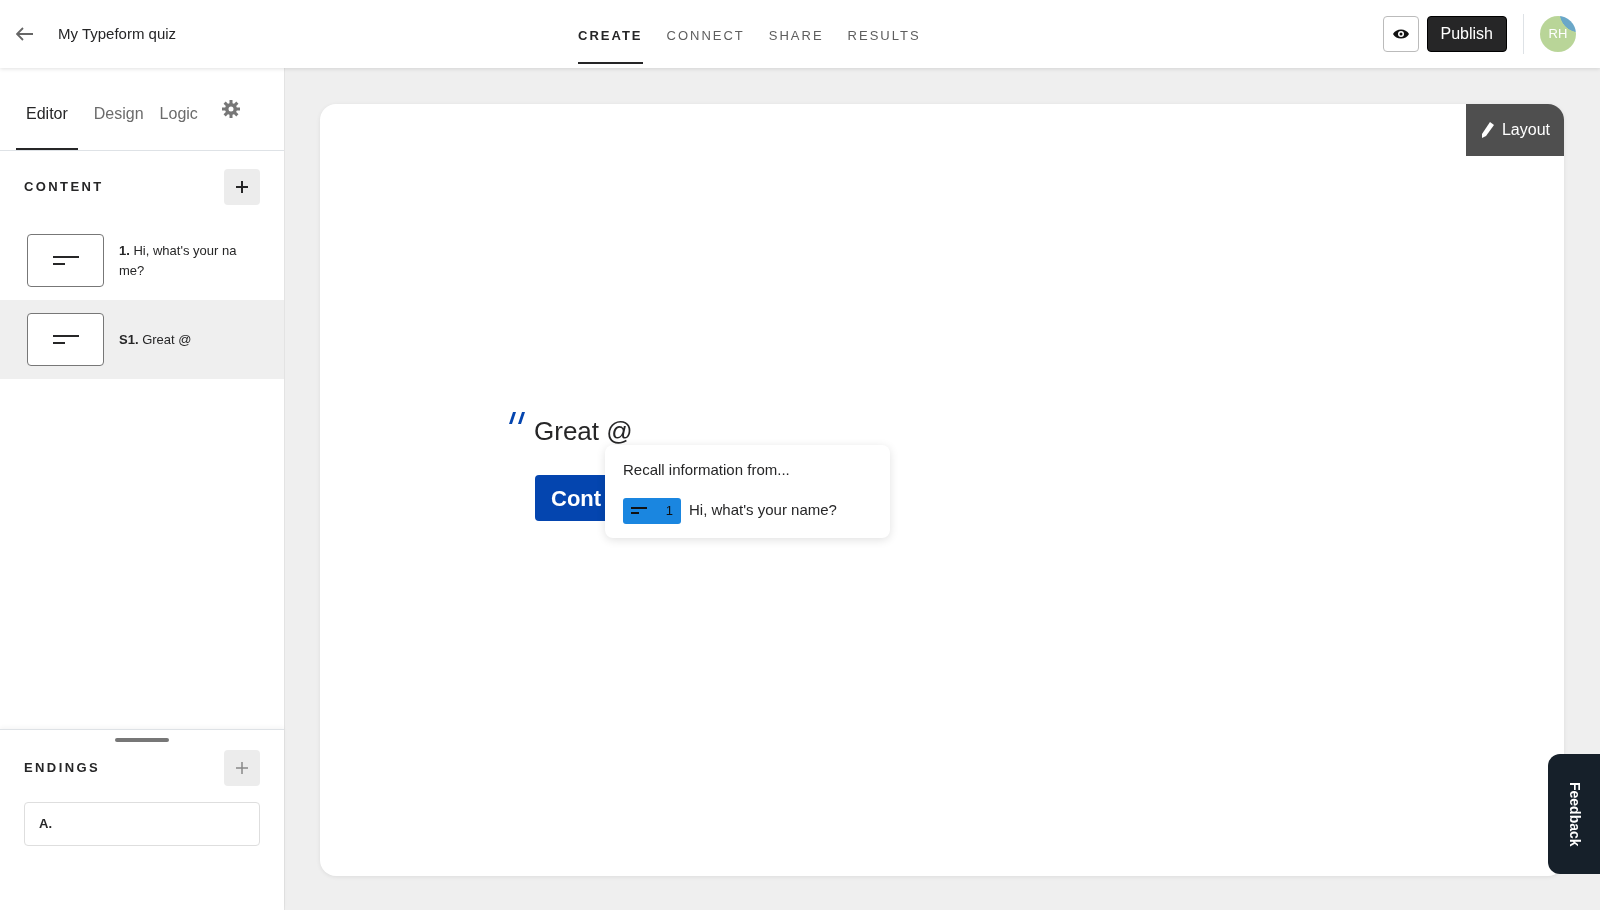 The image size is (1600, 910). Describe the element at coordinates (178, 109) in the screenshot. I see `sidebar-tab: Logic` at that location.